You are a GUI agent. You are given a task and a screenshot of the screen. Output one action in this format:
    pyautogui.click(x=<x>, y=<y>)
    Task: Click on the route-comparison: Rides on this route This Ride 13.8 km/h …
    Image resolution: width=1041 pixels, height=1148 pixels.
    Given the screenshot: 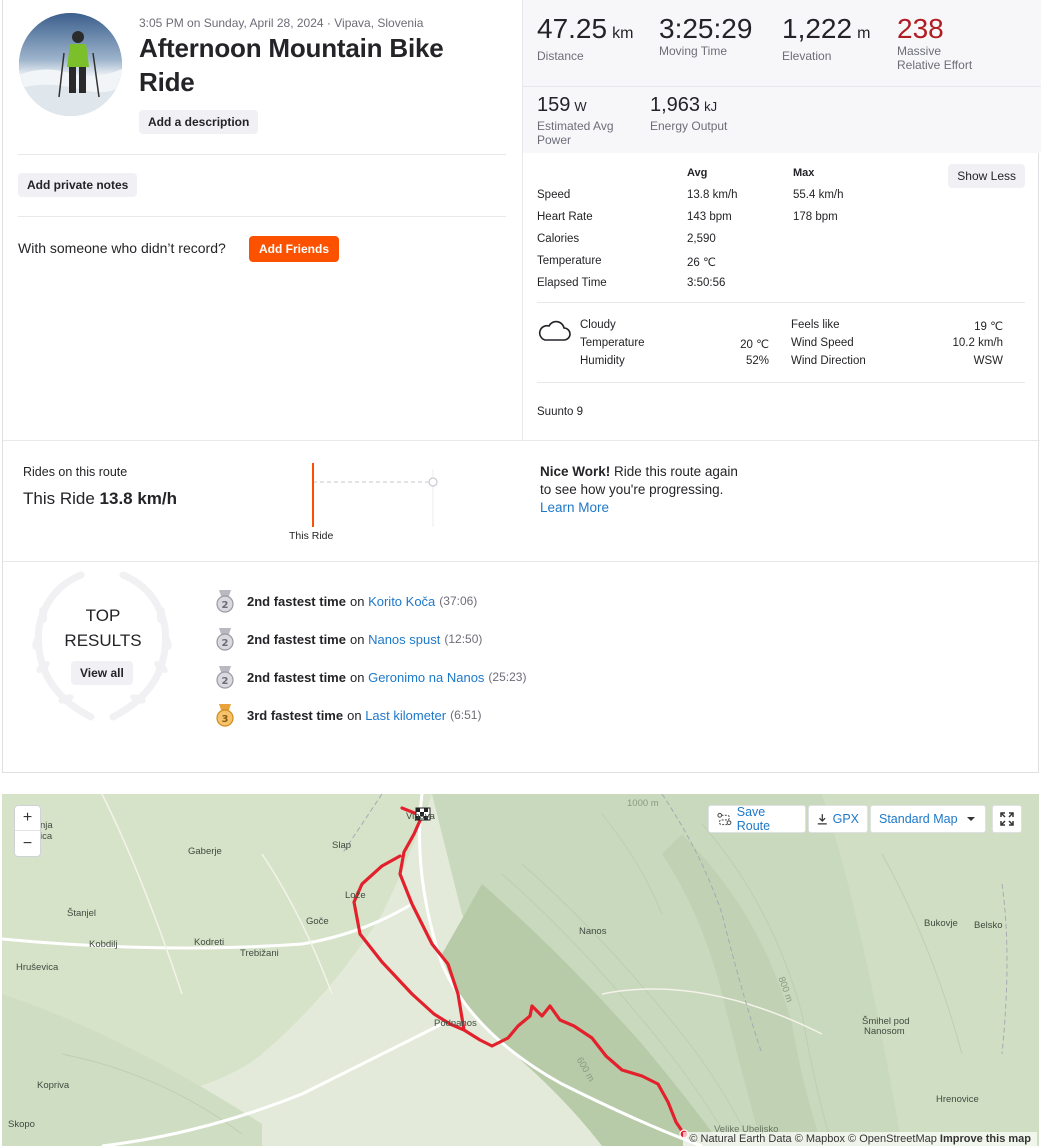 What is the action you would take?
    pyautogui.click(x=521, y=501)
    